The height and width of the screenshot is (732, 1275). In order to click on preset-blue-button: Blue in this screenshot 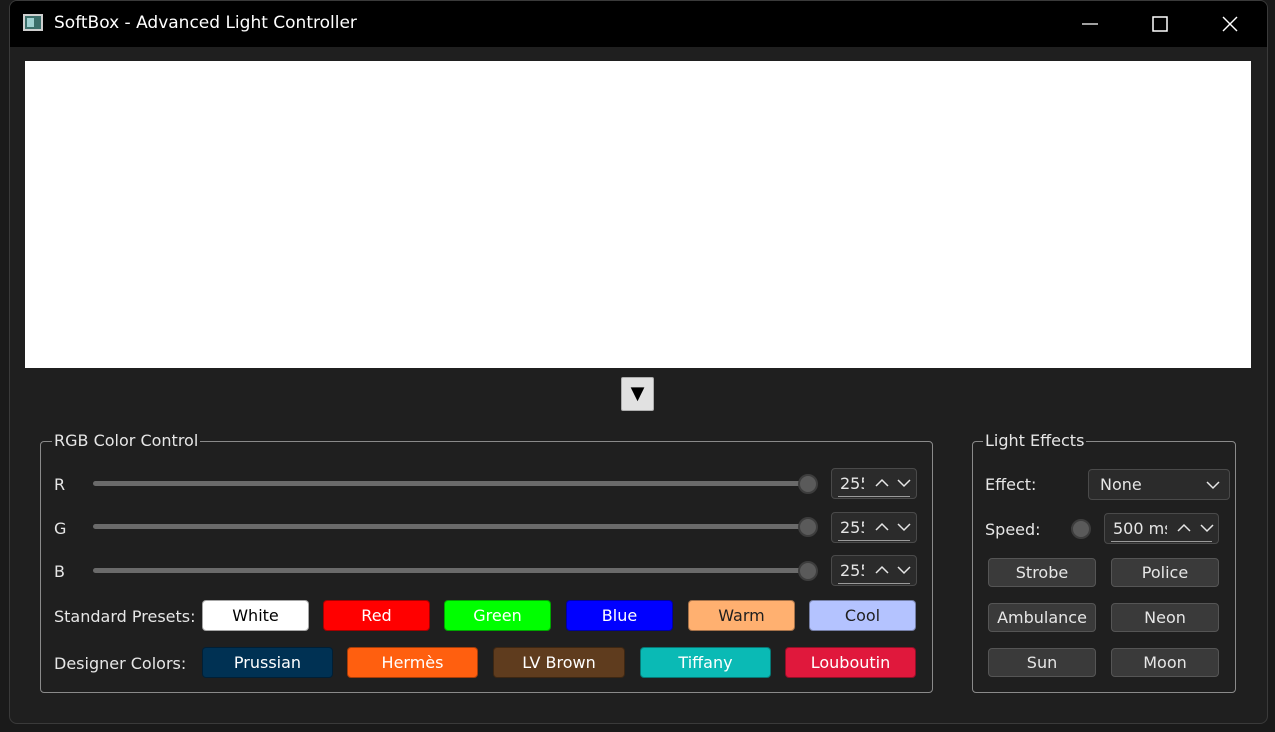, I will do `click(619, 615)`.